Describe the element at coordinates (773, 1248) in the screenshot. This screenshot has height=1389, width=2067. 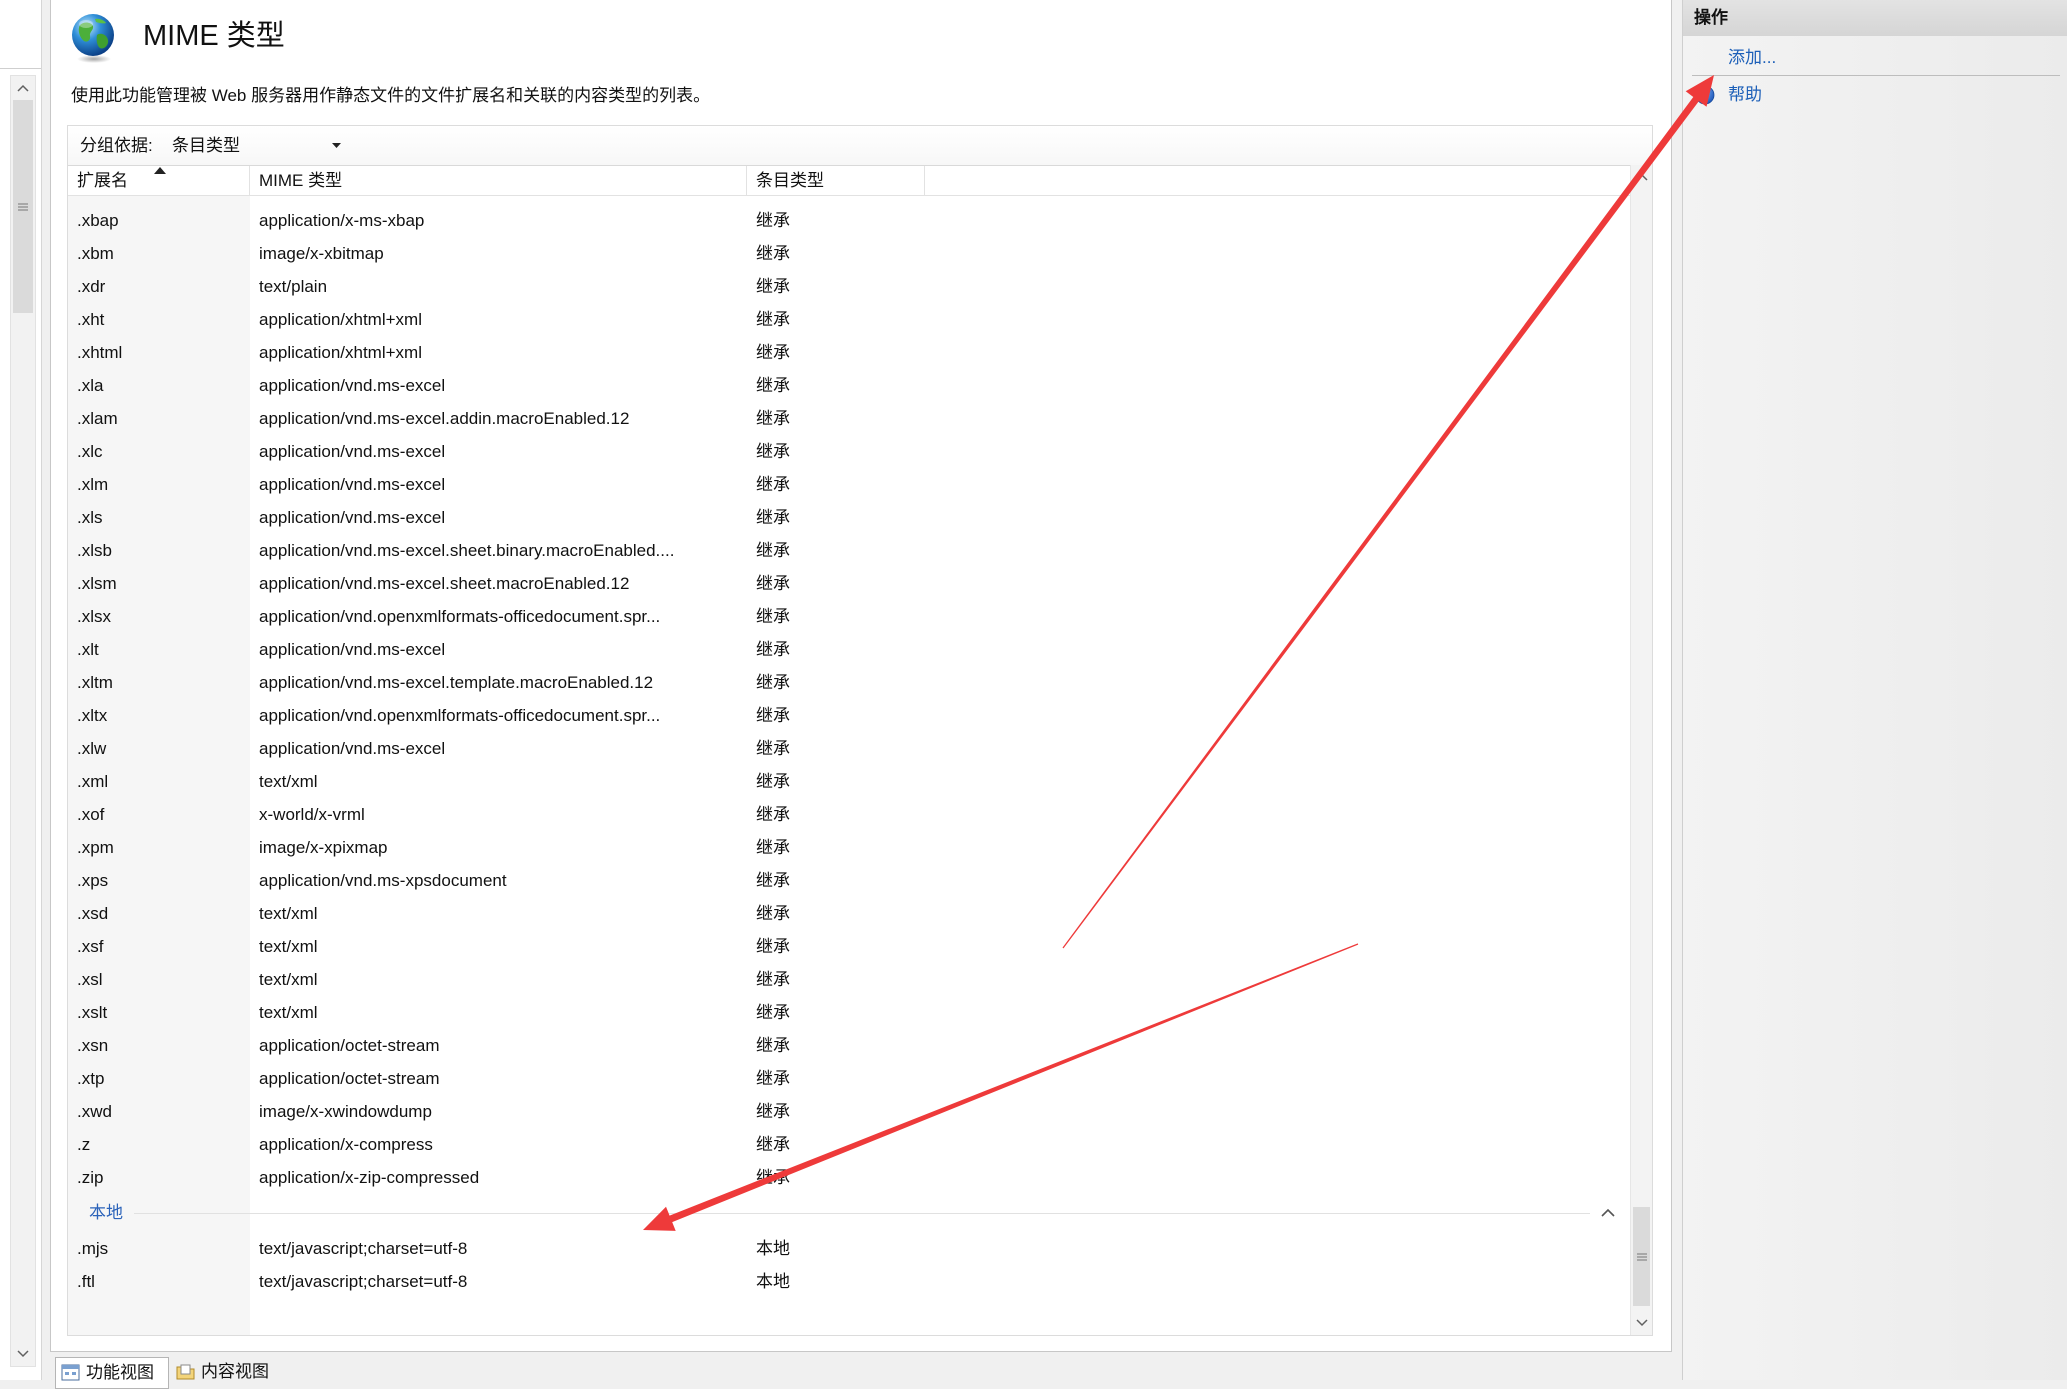
I see `entry-type-cell: 本地` at that location.